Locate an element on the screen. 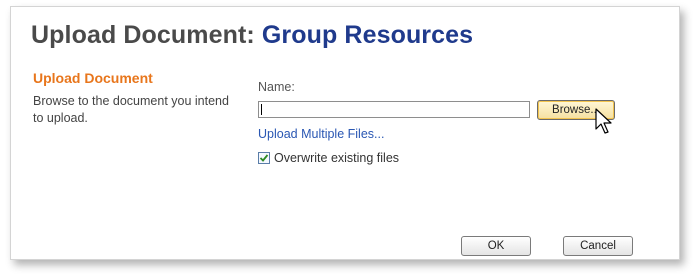 This screenshot has width=695, height=279. text-caret is located at coordinates (261, 109).